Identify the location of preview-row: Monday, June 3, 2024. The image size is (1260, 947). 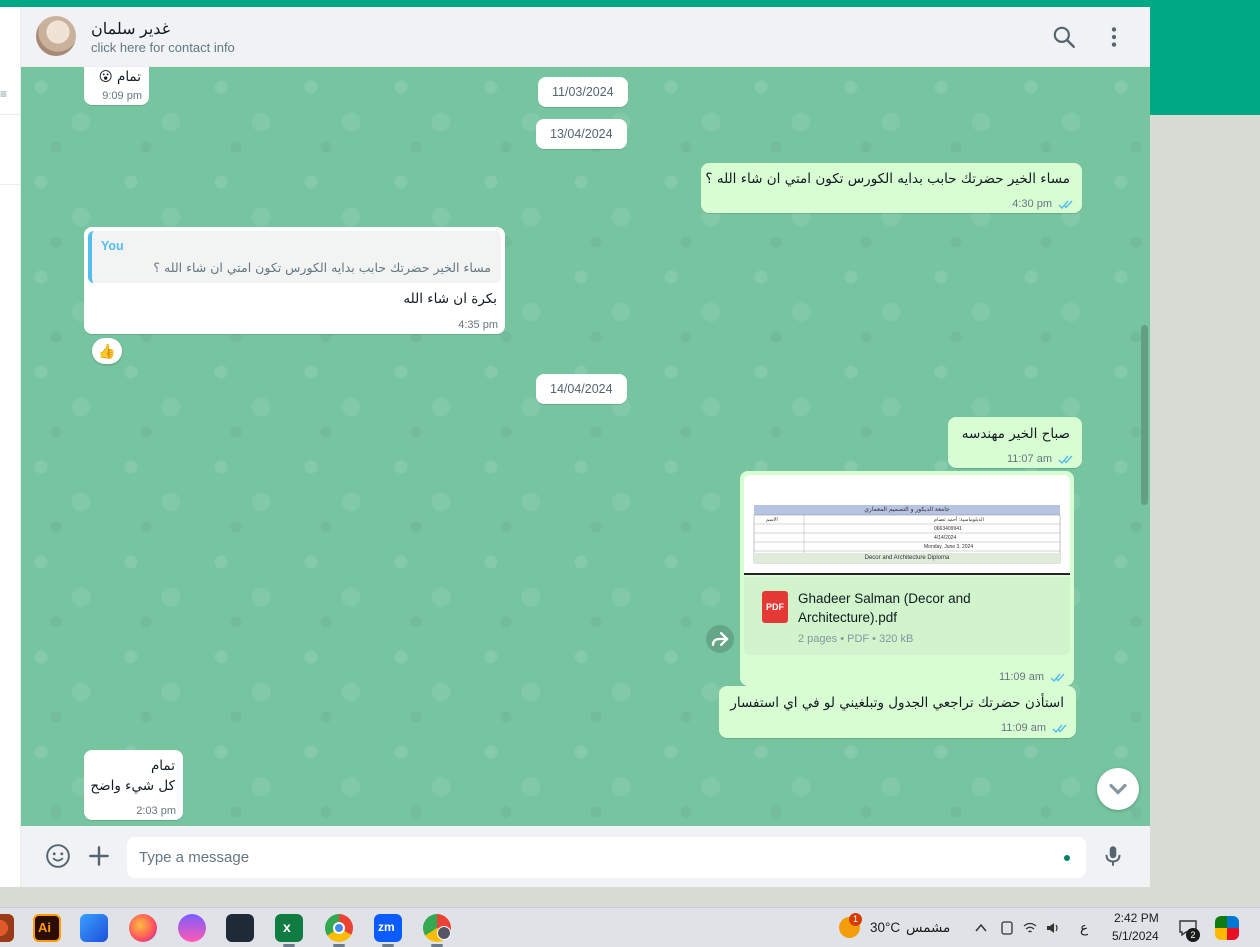
(949, 547).